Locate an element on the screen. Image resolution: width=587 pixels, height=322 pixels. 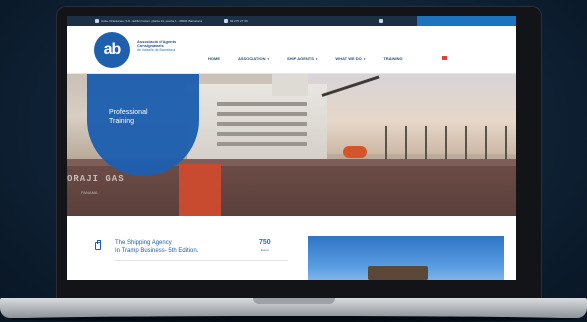
nav-item-label: HOME is located at coordinates (214, 58).